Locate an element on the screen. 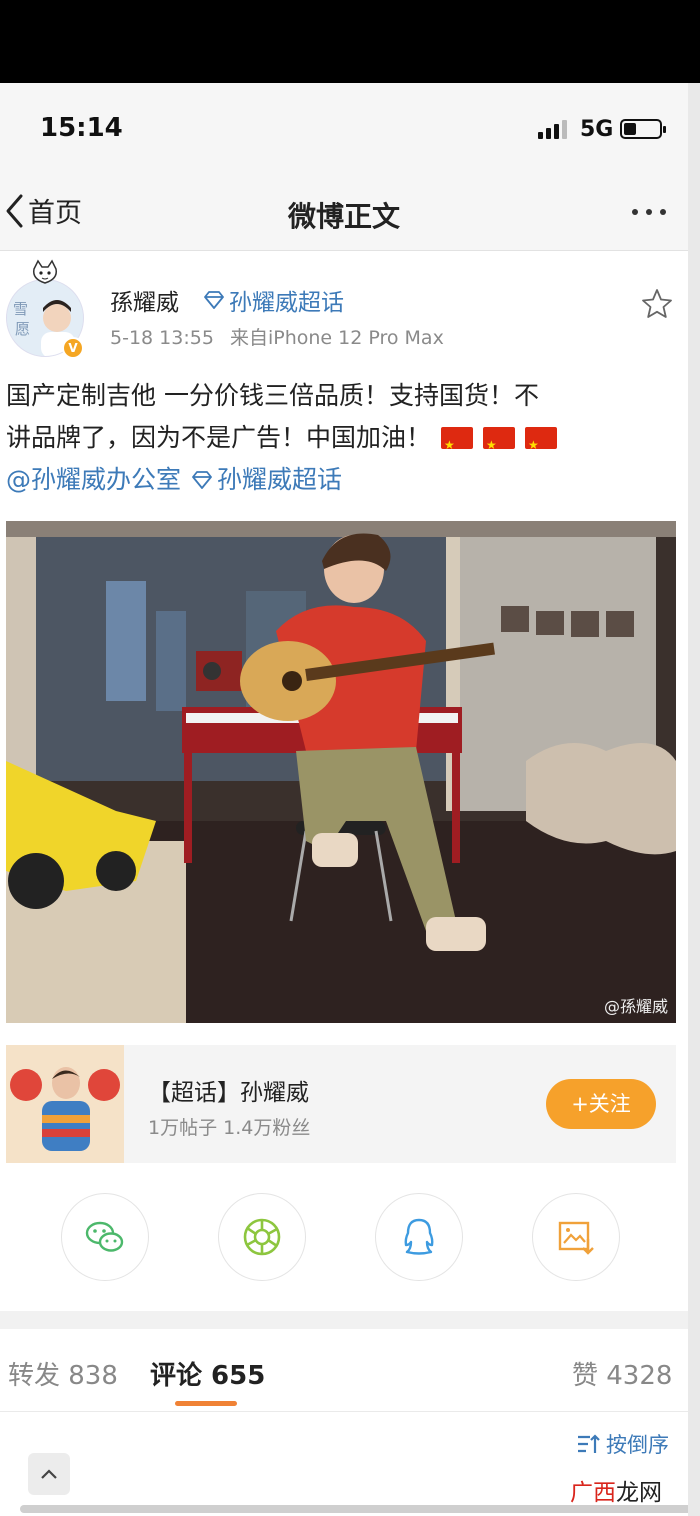 The width and height of the screenshot is (700, 1516). vertical-scrollbar-track is located at coordinates (694, 799).